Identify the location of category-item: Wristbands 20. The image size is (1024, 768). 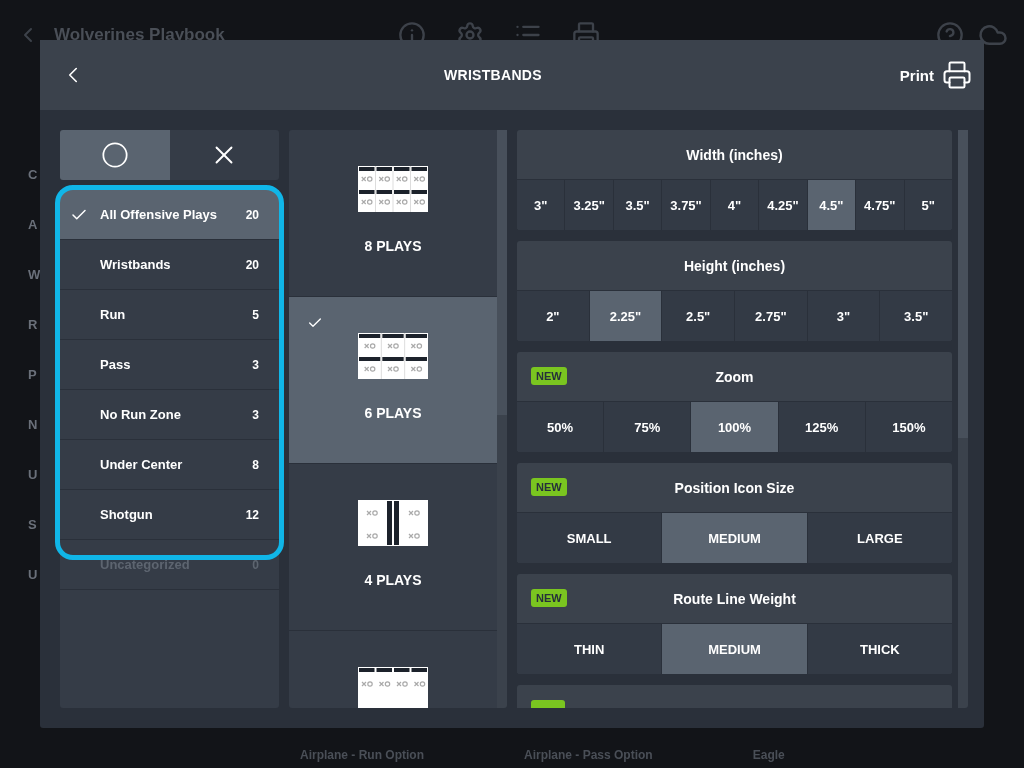
(169, 265).